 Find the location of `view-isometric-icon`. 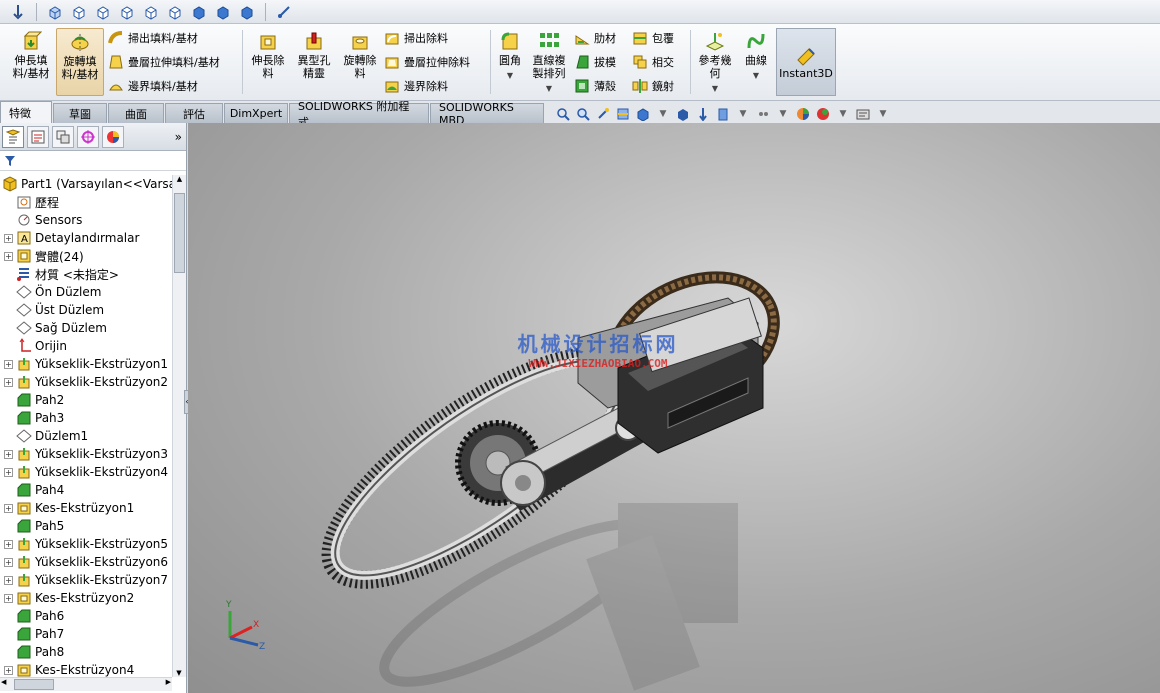

view-isometric-icon is located at coordinates (199, 12).